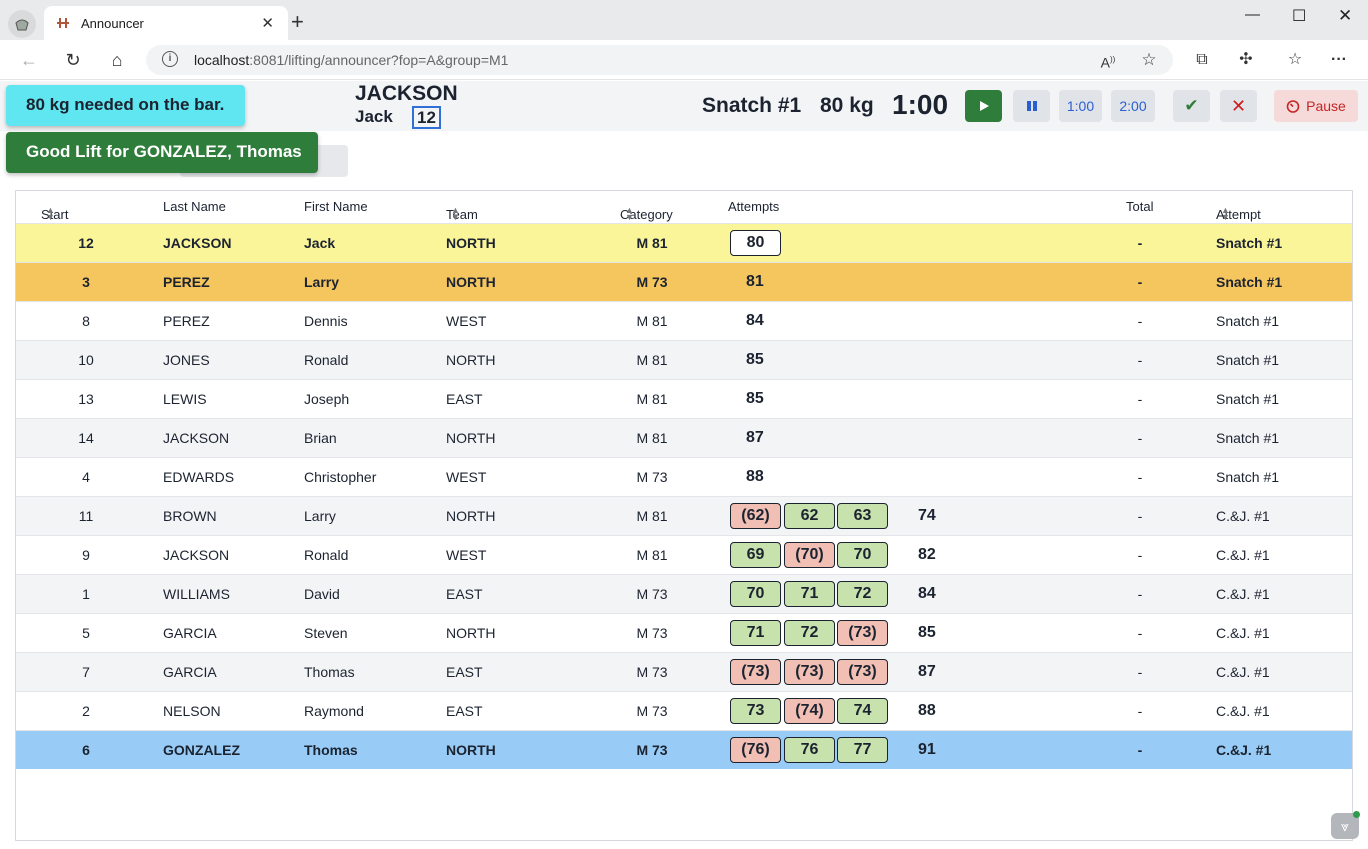 This screenshot has height=849, width=1368. What do you see at coordinates (755, 281) in the screenshot?
I see `attempt-box: 81` at bounding box center [755, 281].